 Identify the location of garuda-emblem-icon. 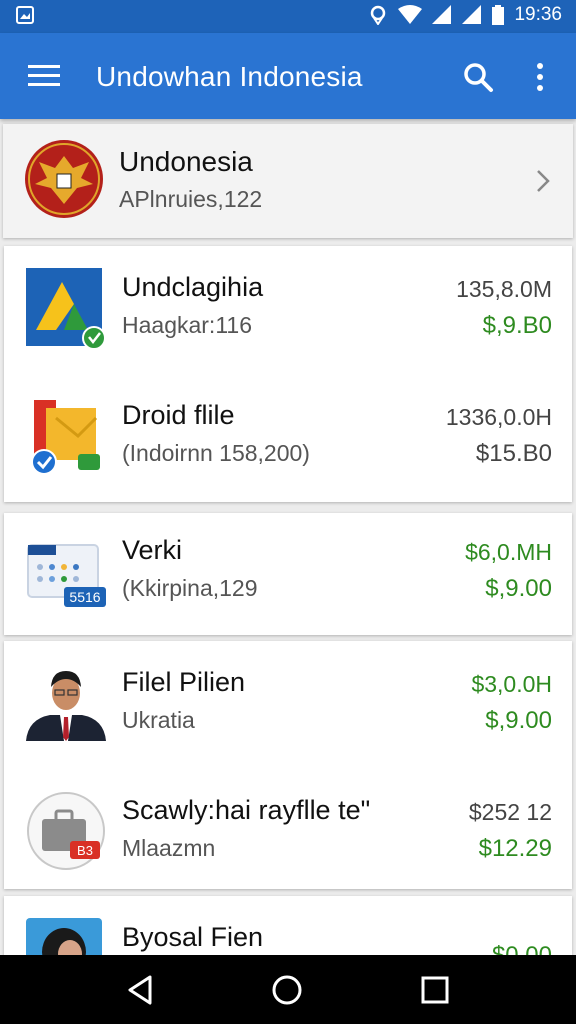
(64, 179).